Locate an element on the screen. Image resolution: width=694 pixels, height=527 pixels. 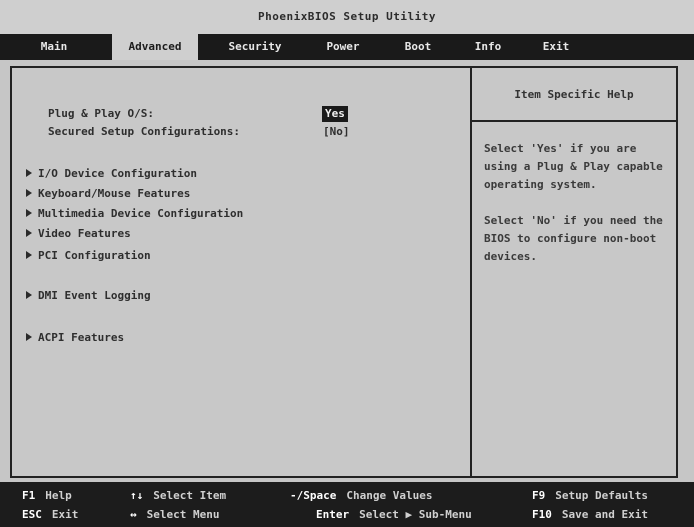
help-header: Item Specific Help is located at coordinates (574, 95).